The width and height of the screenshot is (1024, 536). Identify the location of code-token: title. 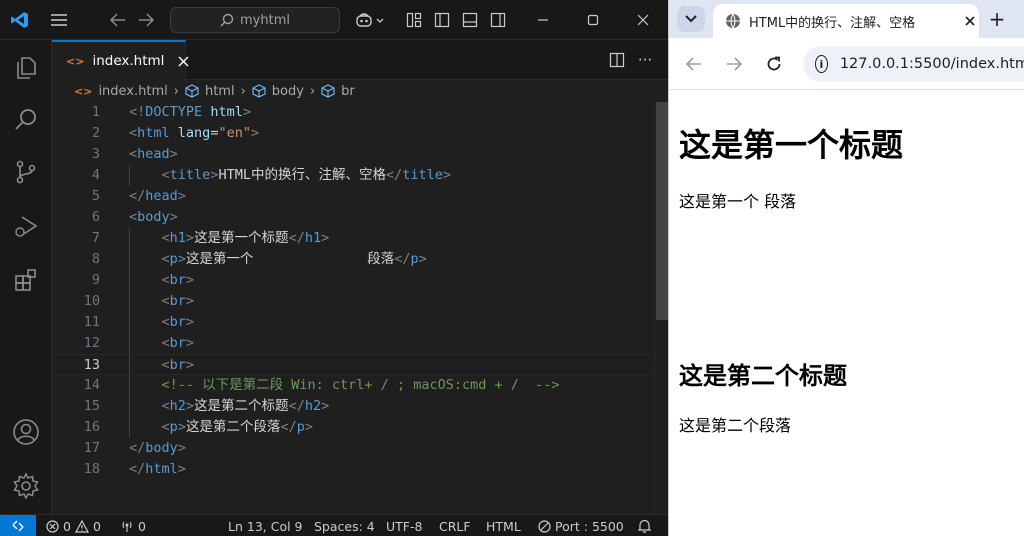
(190, 175).